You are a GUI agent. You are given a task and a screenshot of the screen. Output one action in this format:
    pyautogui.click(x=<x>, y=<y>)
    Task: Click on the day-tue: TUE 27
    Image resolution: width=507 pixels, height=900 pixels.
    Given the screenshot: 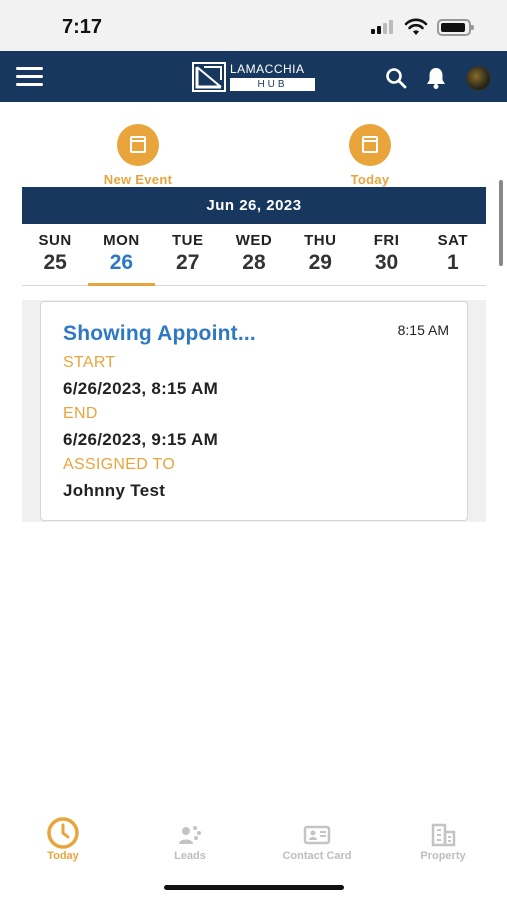 What is the action you would take?
    pyautogui.click(x=188, y=258)
    